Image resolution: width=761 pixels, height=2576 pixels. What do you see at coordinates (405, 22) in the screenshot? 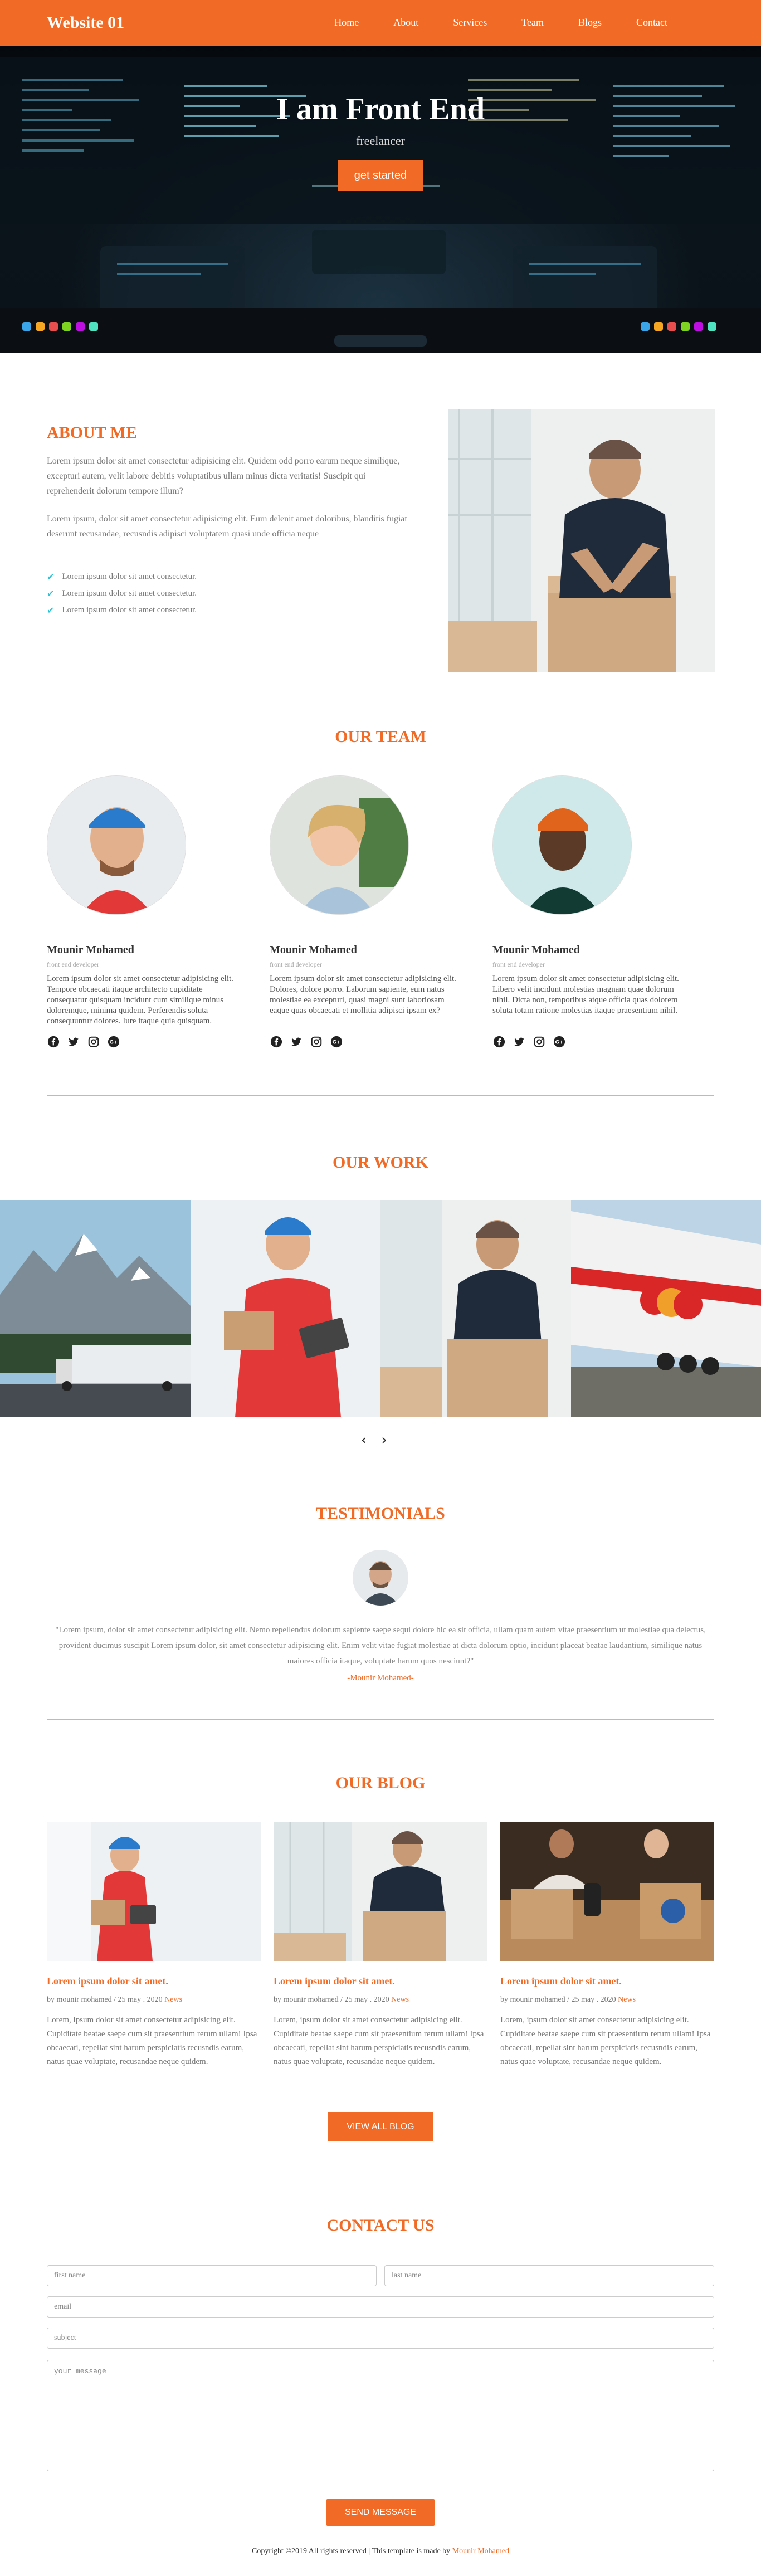
I see `nav-about: About` at bounding box center [405, 22].